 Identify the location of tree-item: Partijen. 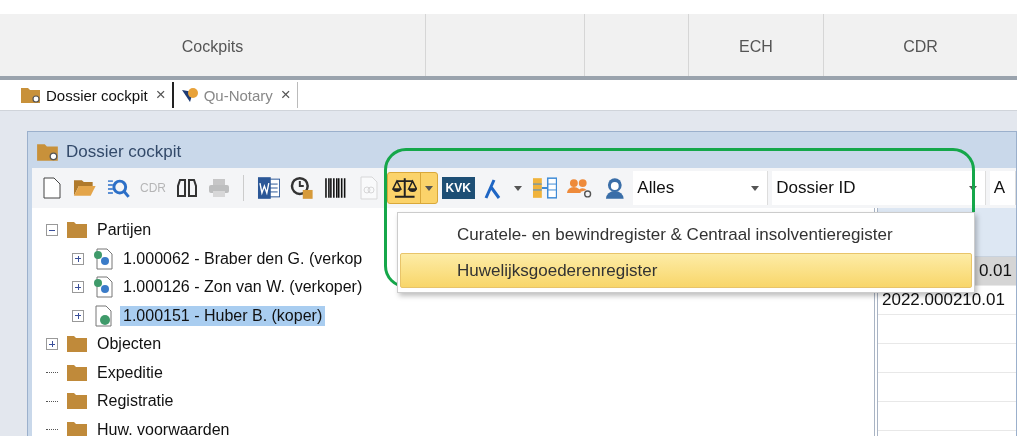
(124, 230).